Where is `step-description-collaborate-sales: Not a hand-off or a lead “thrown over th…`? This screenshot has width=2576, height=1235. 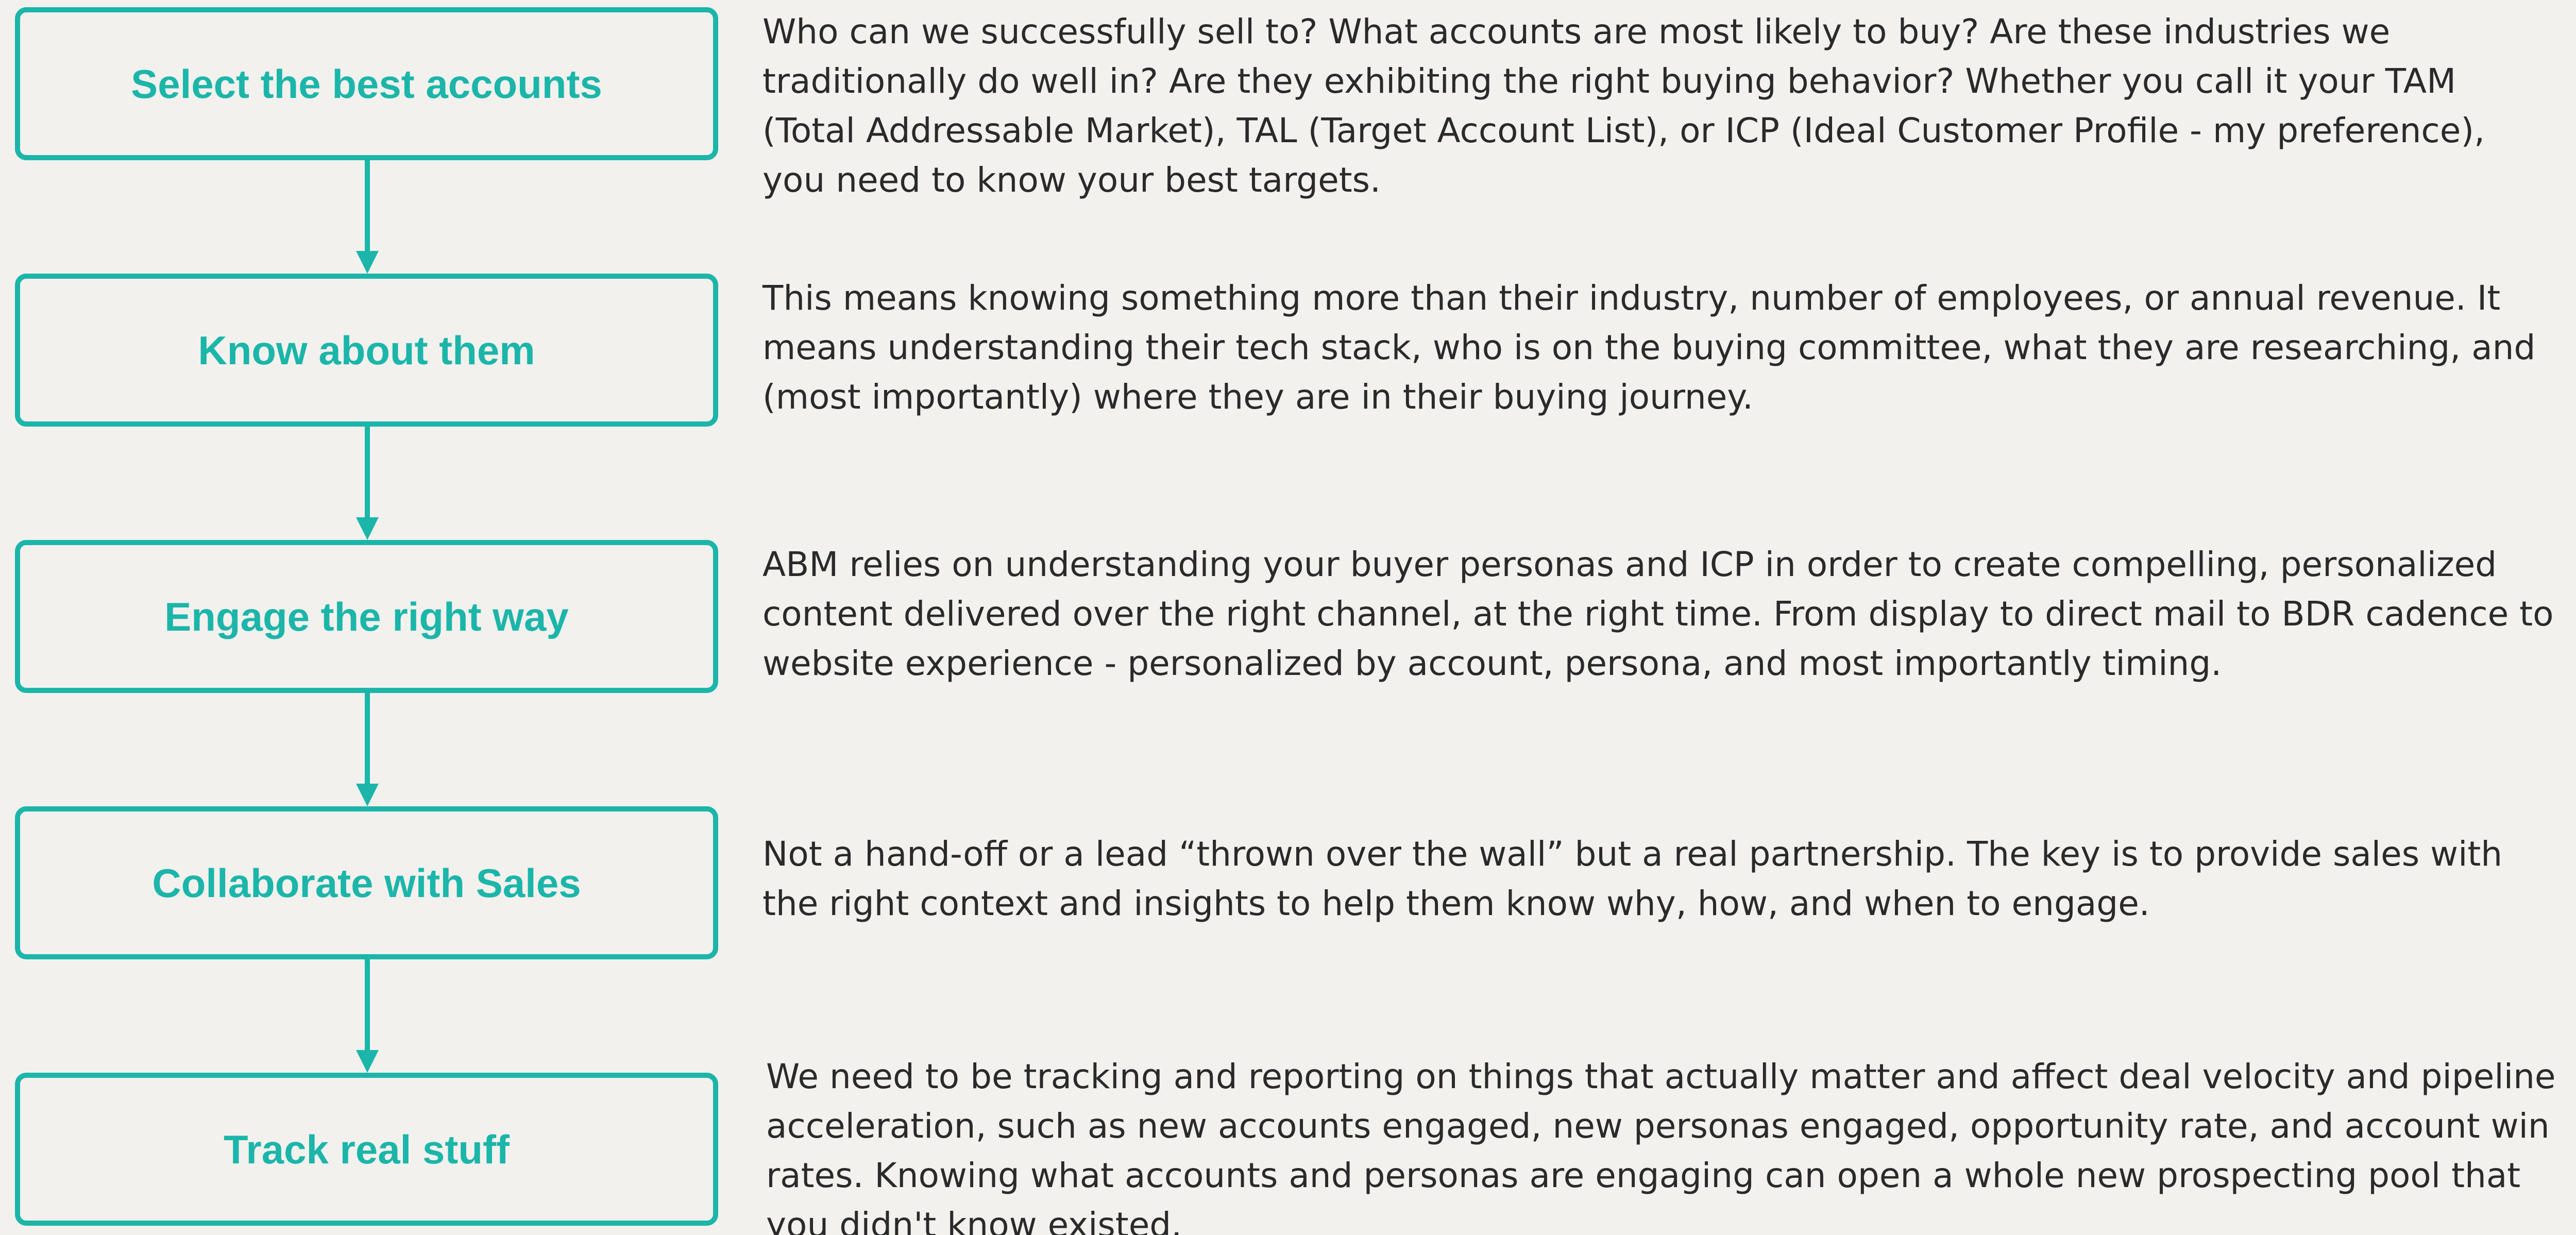 step-description-collaborate-sales: Not a hand-off or a lead “thrown over th… is located at coordinates (1632, 878).